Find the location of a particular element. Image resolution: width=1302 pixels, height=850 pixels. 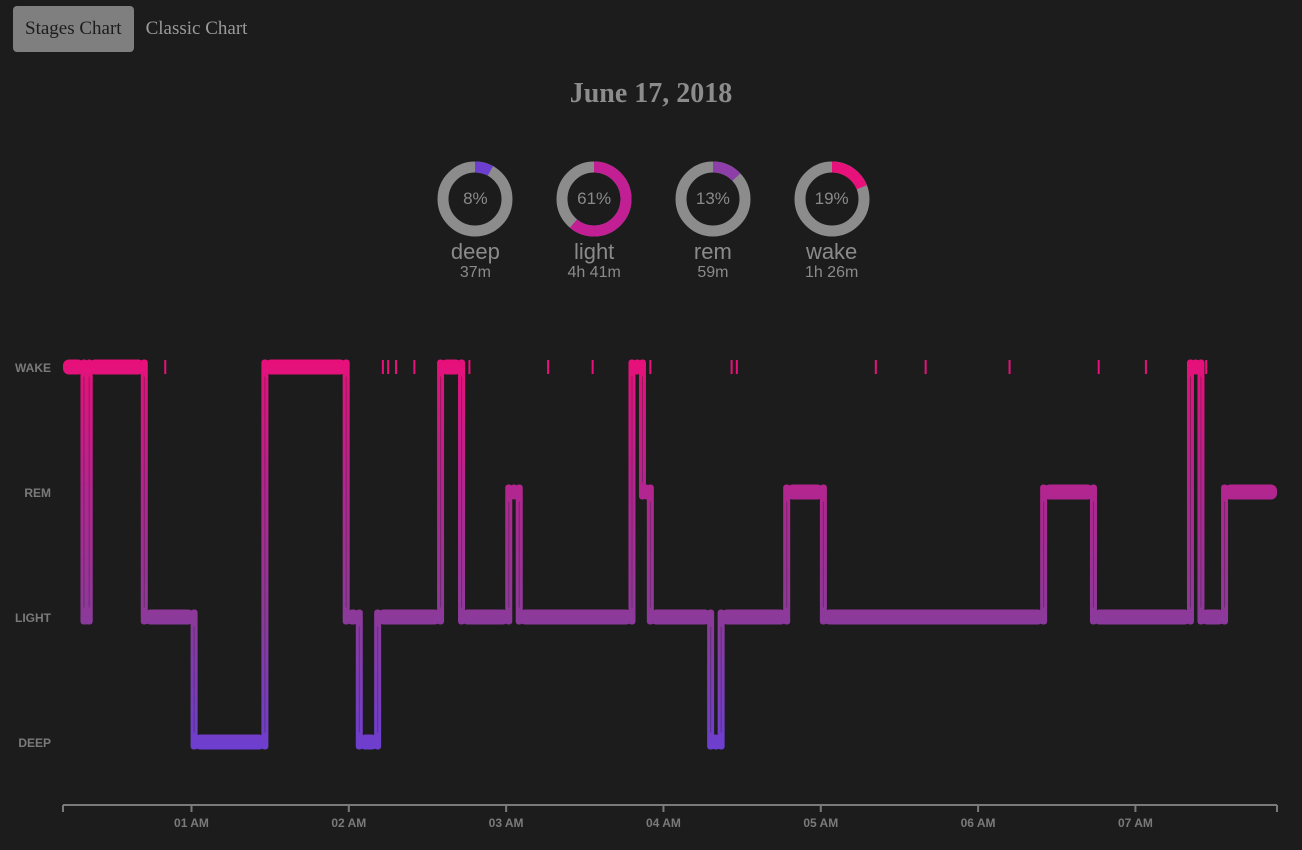

light-label: light is located at coordinates (594, 251).